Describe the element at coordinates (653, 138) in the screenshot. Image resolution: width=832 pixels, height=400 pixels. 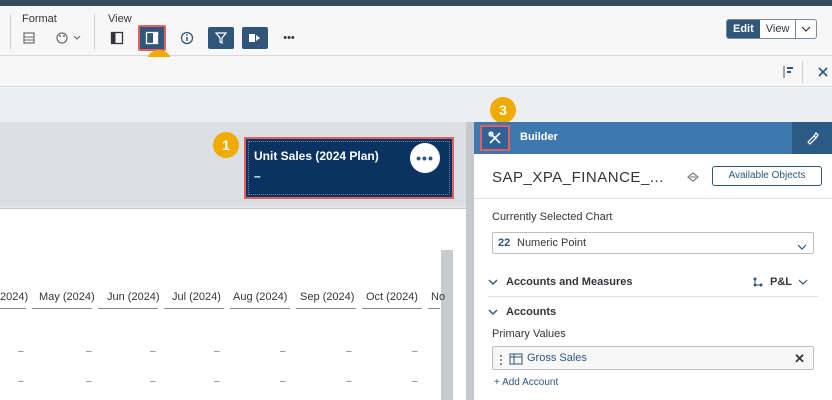
I see `panel-header: Builder` at that location.